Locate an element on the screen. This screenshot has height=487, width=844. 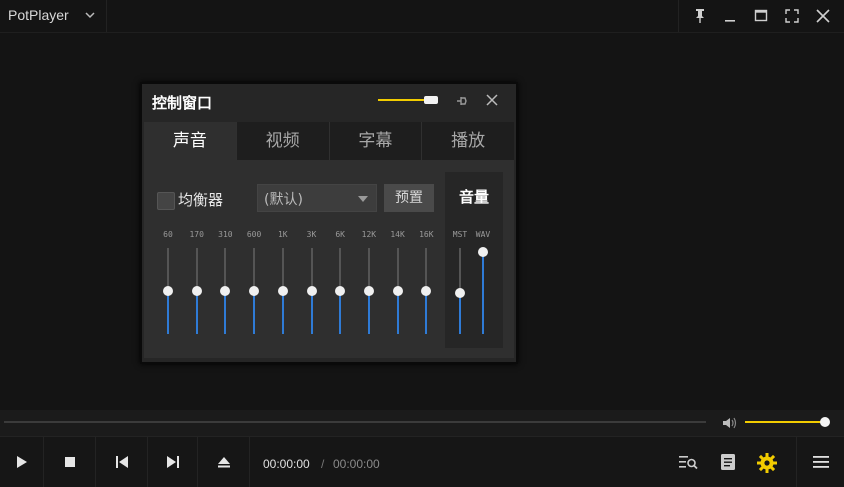
play-button is located at coordinates (22, 462).